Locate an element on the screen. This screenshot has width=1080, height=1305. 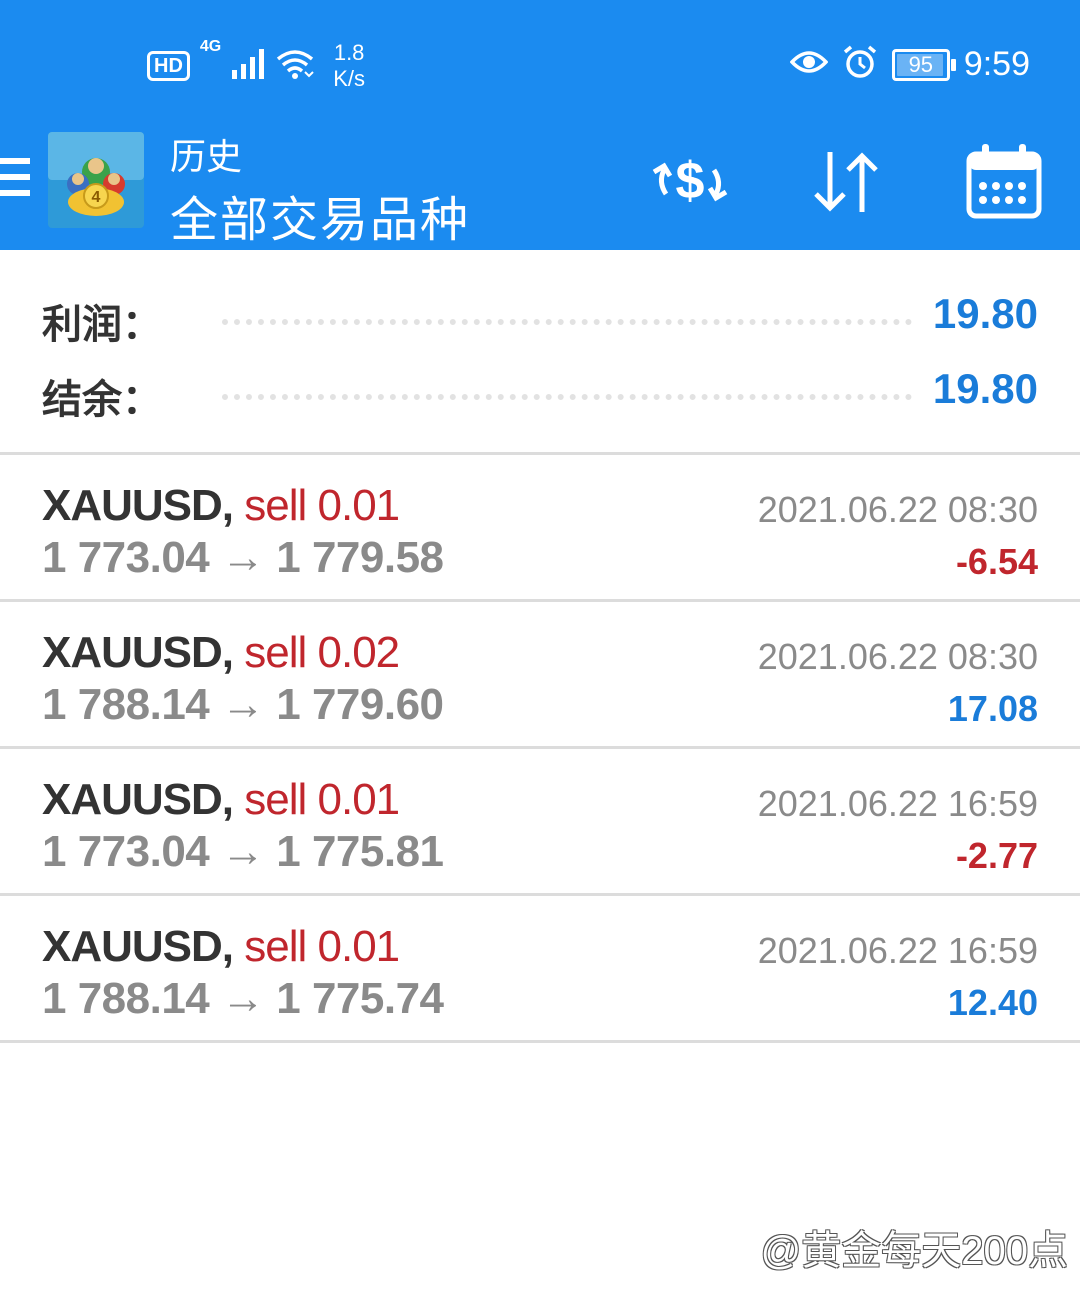
deal-side: sell 0.02 is located at coordinates (322, 652).